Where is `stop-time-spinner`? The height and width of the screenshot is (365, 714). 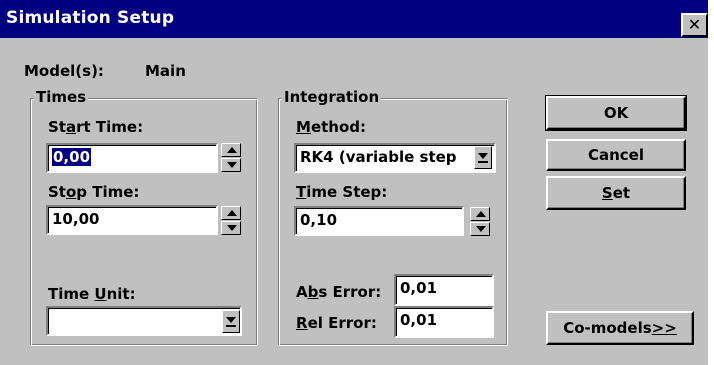 stop-time-spinner is located at coordinates (231, 220).